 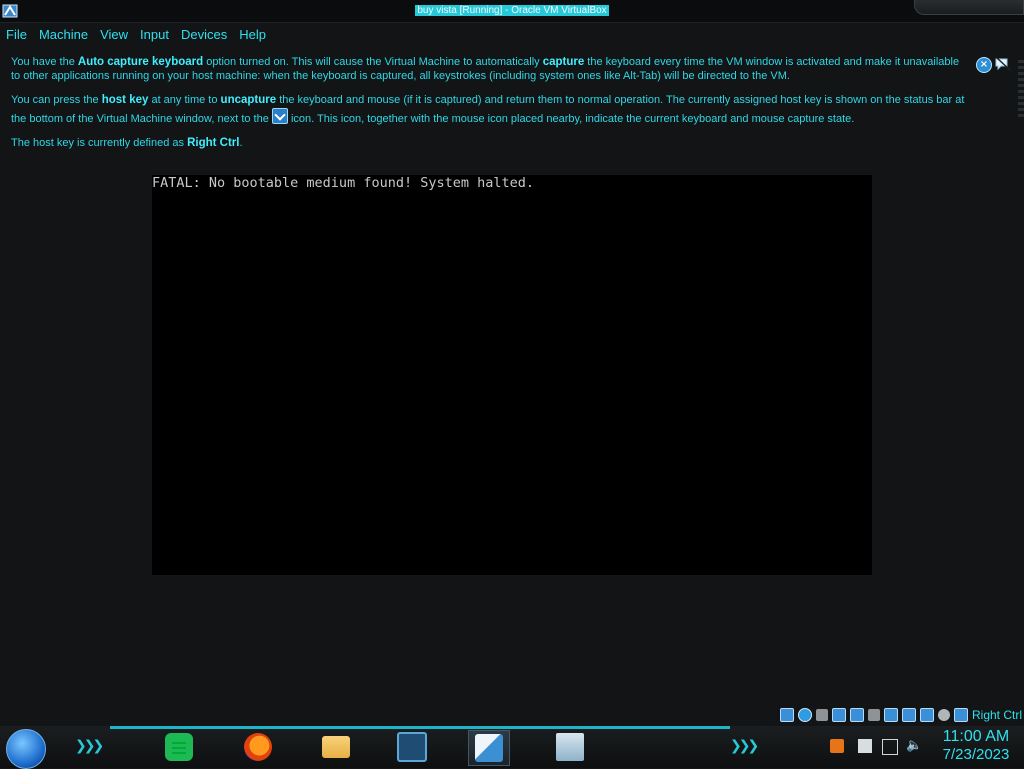 What do you see at coordinates (984, 65) in the screenshot?
I see `close-notice-icon: ×` at bounding box center [984, 65].